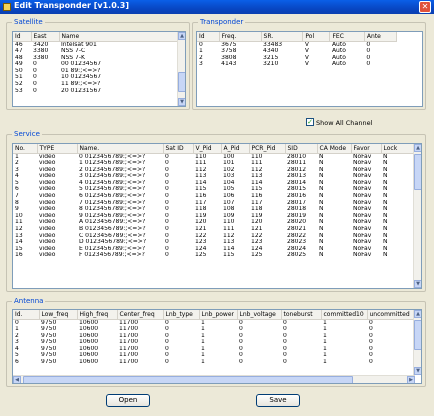  What do you see at coordinates (310, 122) in the screenshot?
I see `show-all-channel-checkbox: ✓` at bounding box center [310, 122].